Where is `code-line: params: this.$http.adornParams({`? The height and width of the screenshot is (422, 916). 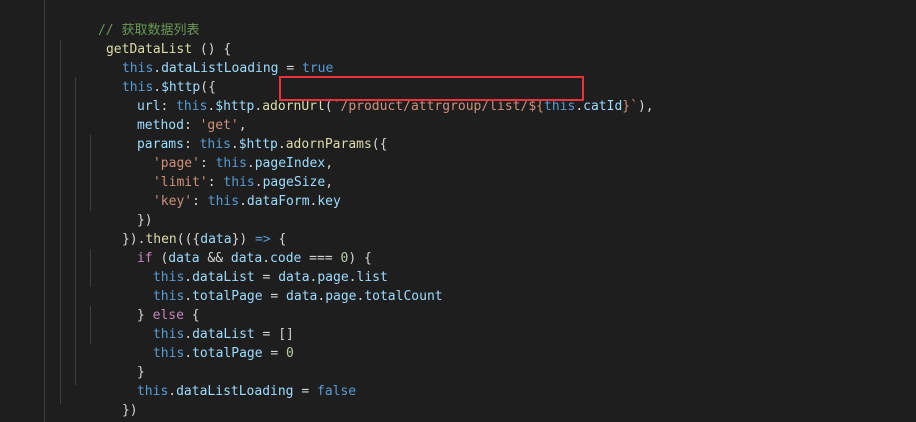
code-line: params: this.$http.adornParams({ is located at coordinates (327, 134).